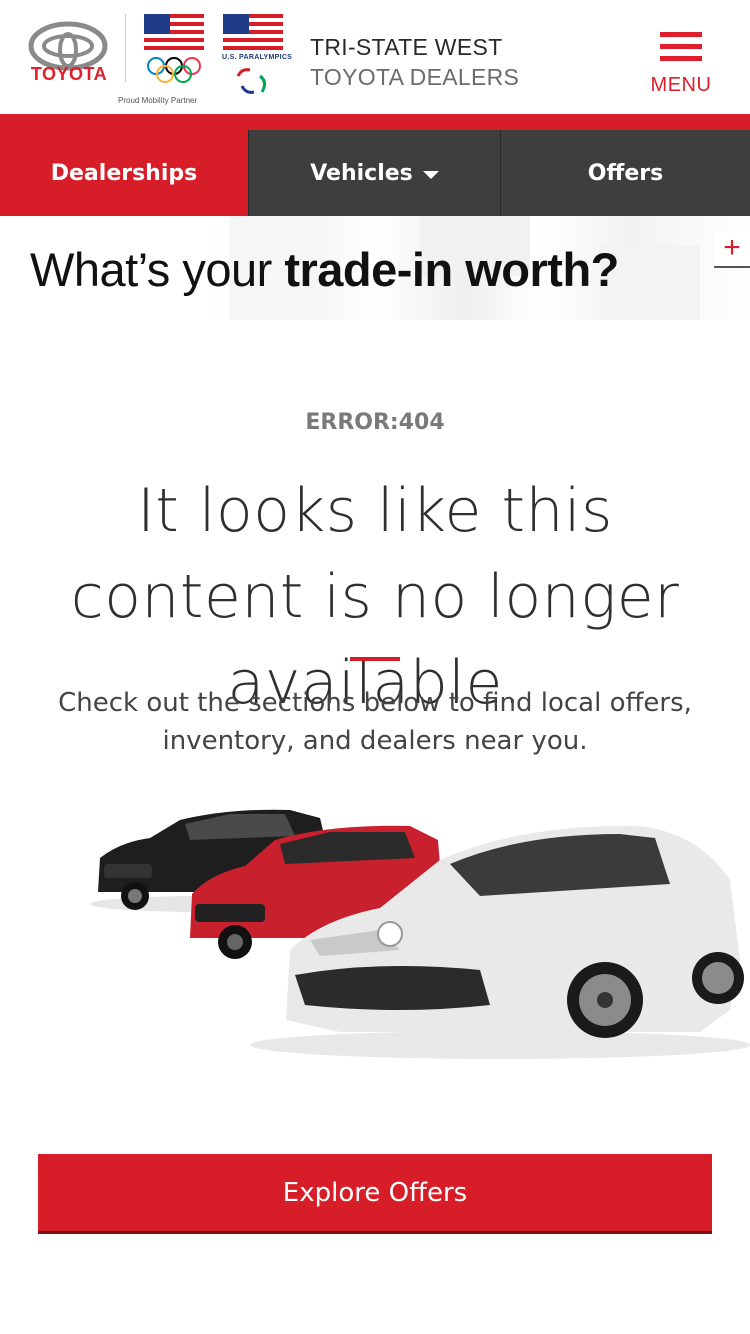  I want to click on red-accent-strip, so click(375, 122).